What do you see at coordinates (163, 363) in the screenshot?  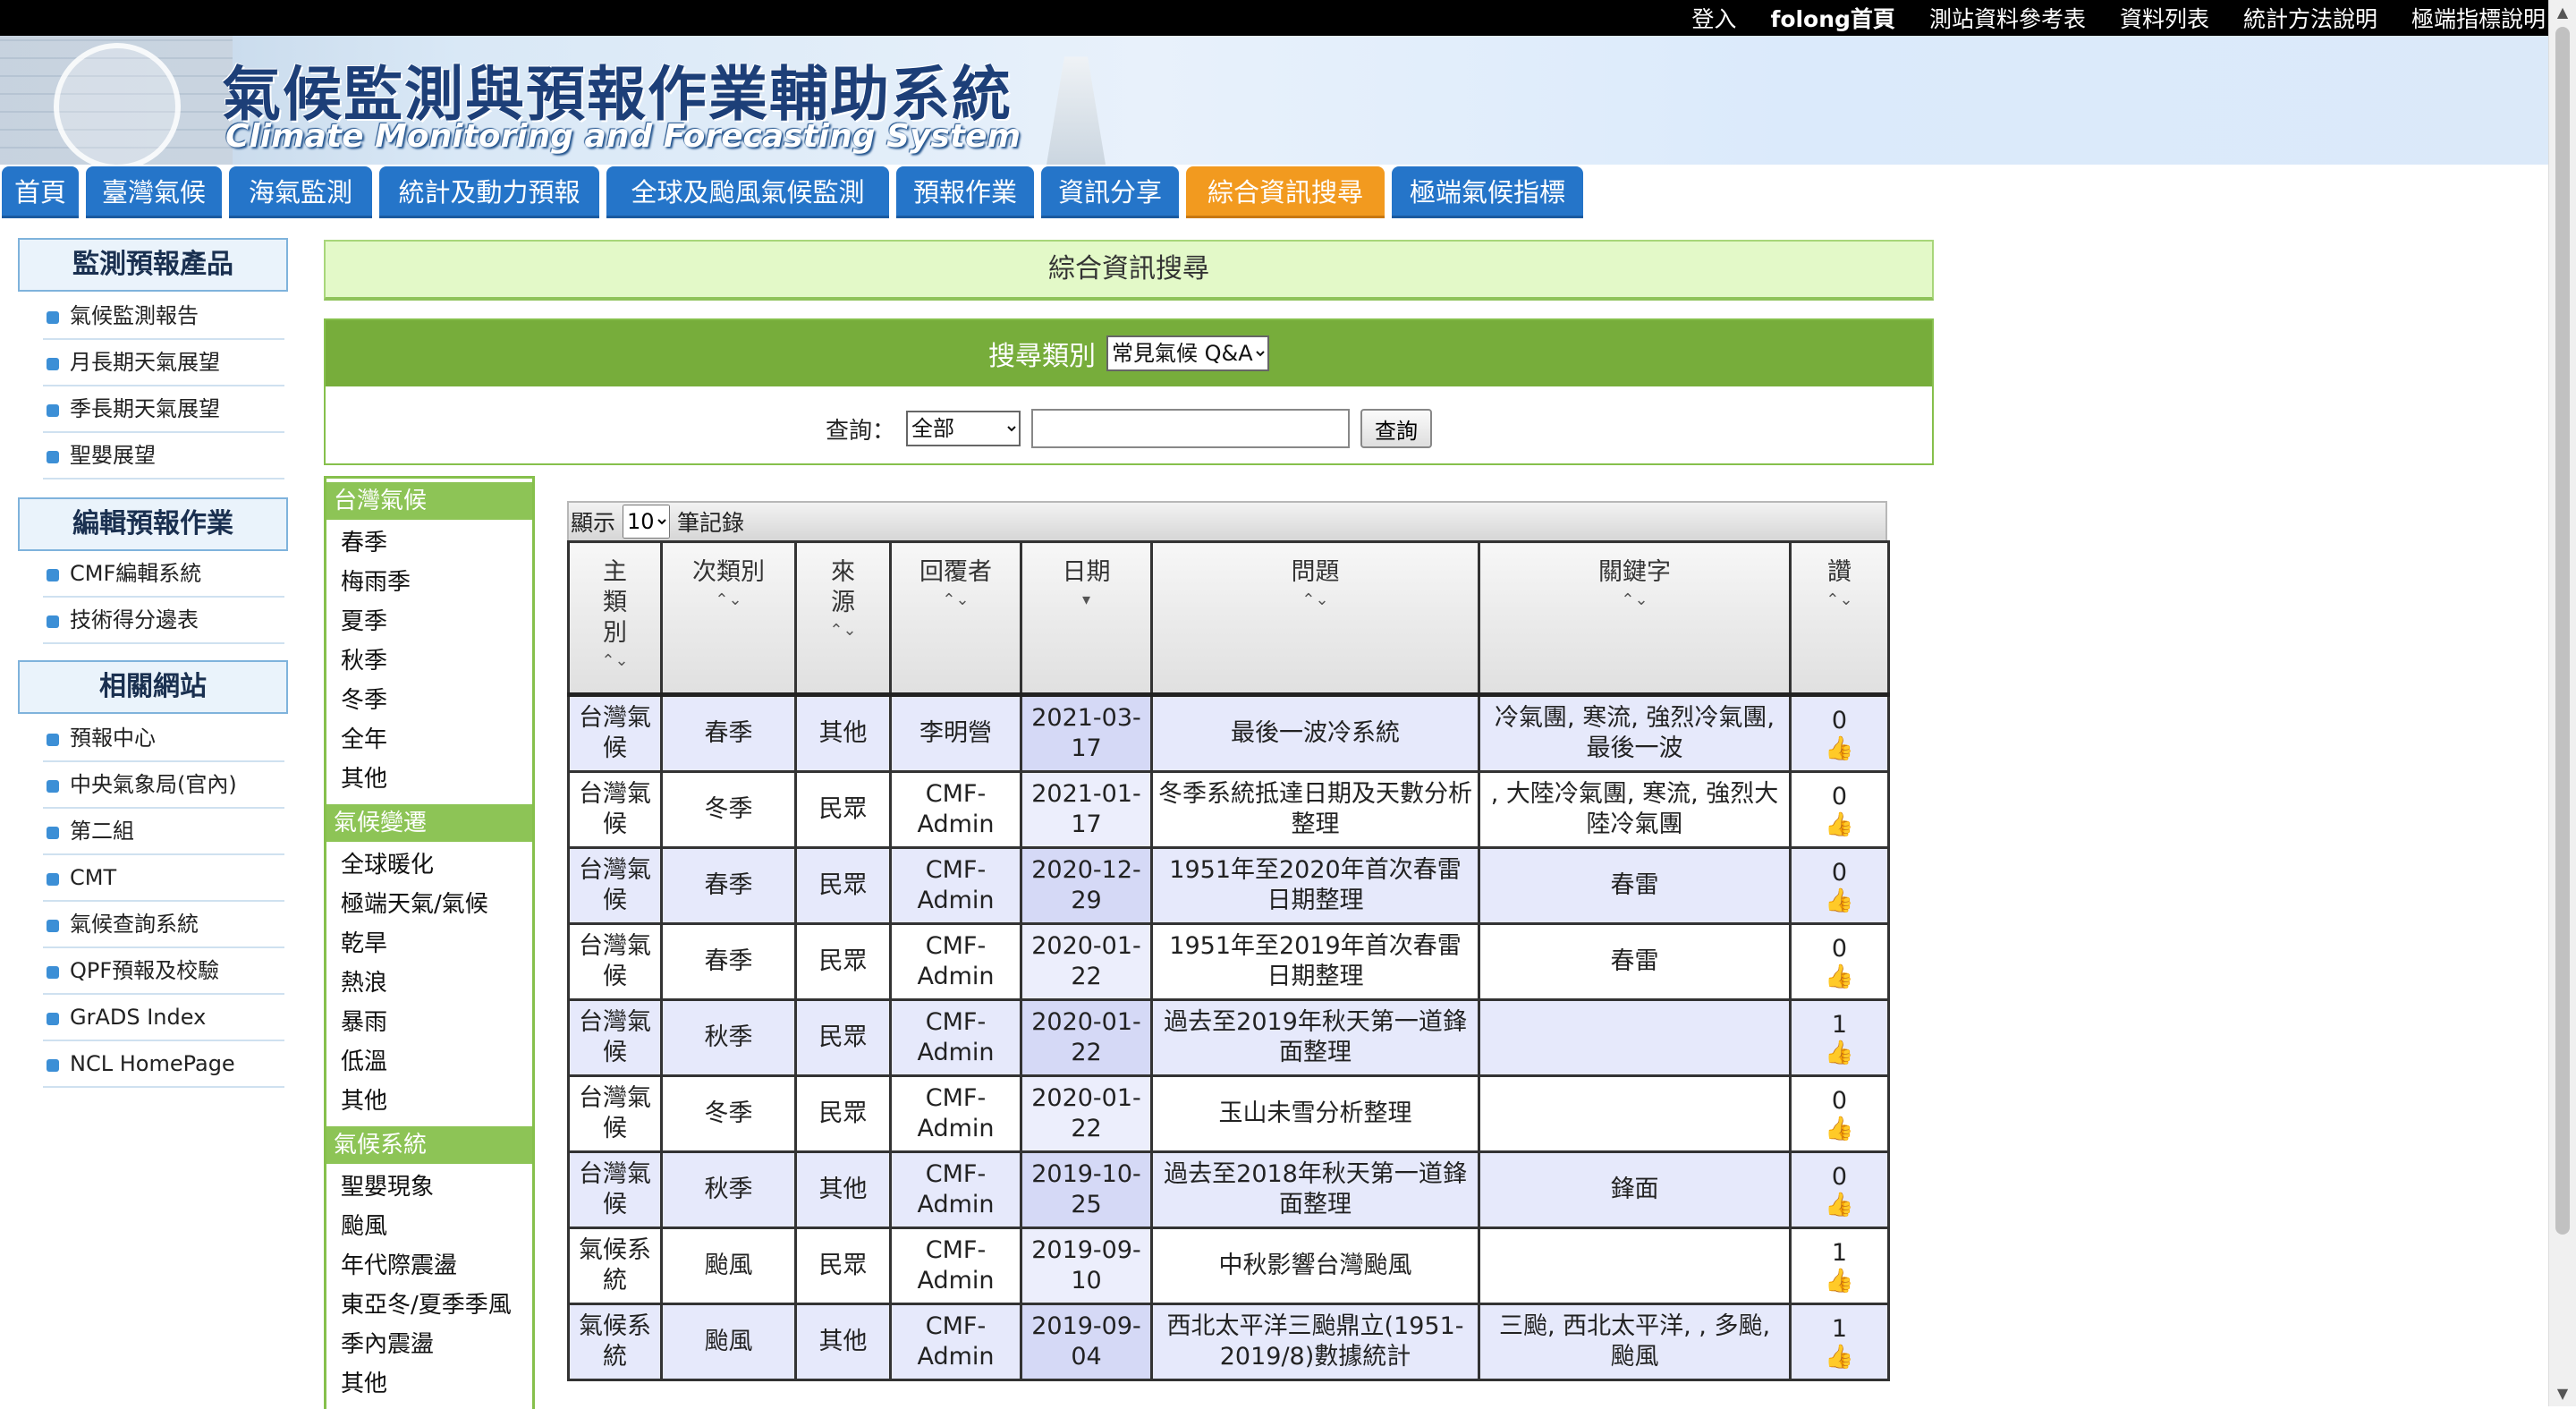 I see `sidebar-item-monthly-outlook: 月長期天氣展望` at bounding box center [163, 363].